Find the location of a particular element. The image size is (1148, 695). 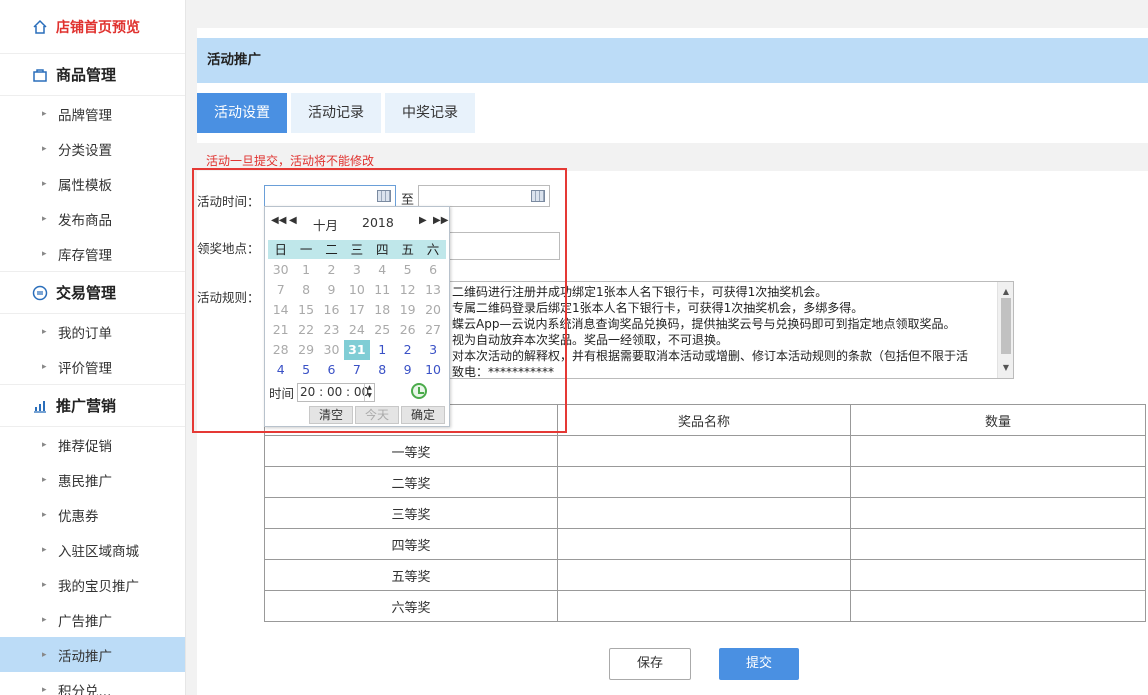

day-cell: 29 is located at coordinates (305, 350).